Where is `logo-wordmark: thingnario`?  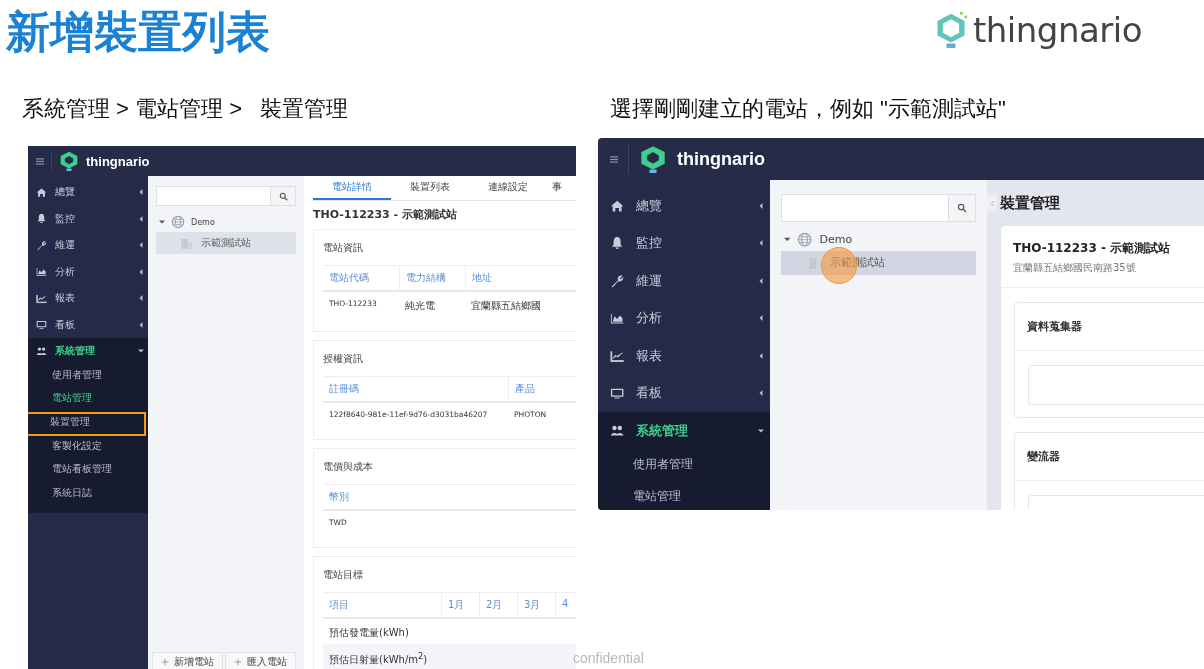 logo-wordmark: thingnario is located at coordinates (1057, 30).